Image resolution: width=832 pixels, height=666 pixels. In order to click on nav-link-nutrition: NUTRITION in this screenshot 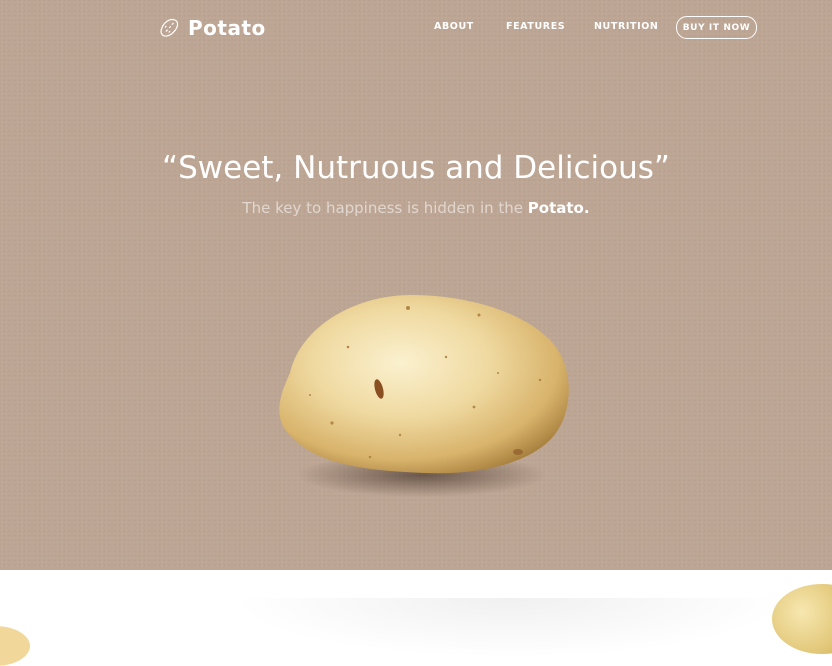, I will do `click(626, 26)`.